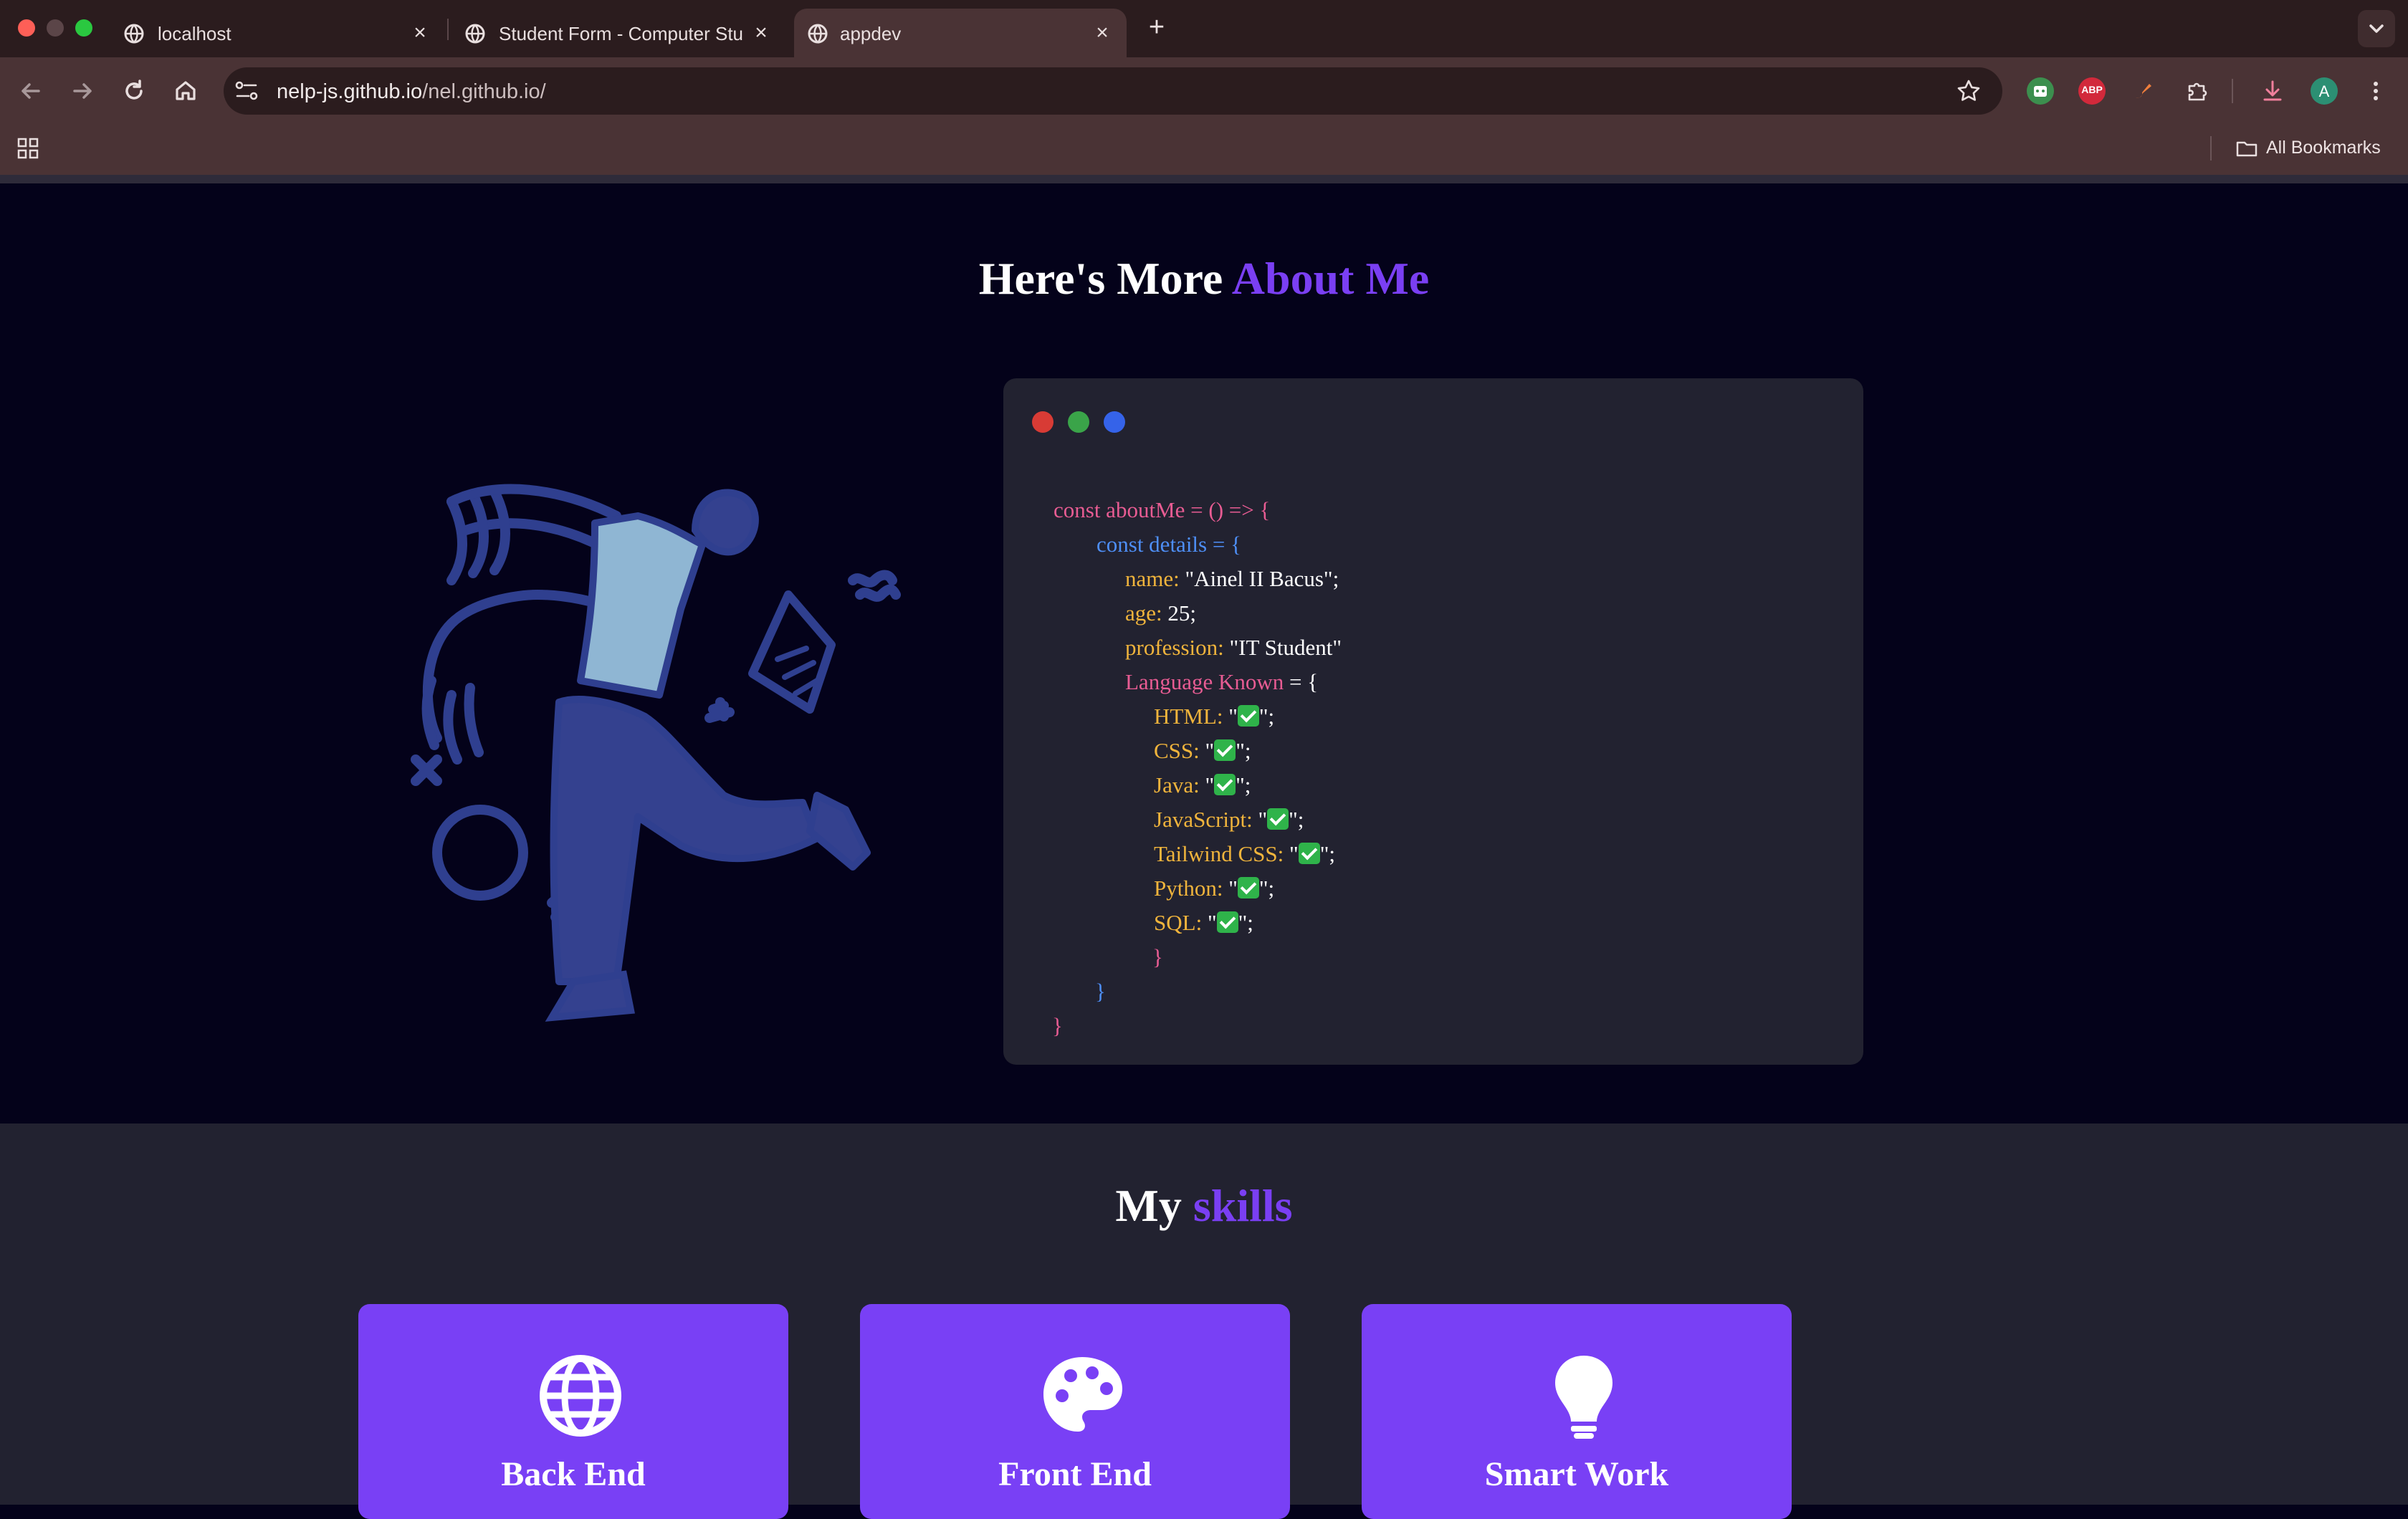  What do you see at coordinates (2323, 148) in the screenshot?
I see `all-bookmarks-link: All Bookmarks` at bounding box center [2323, 148].